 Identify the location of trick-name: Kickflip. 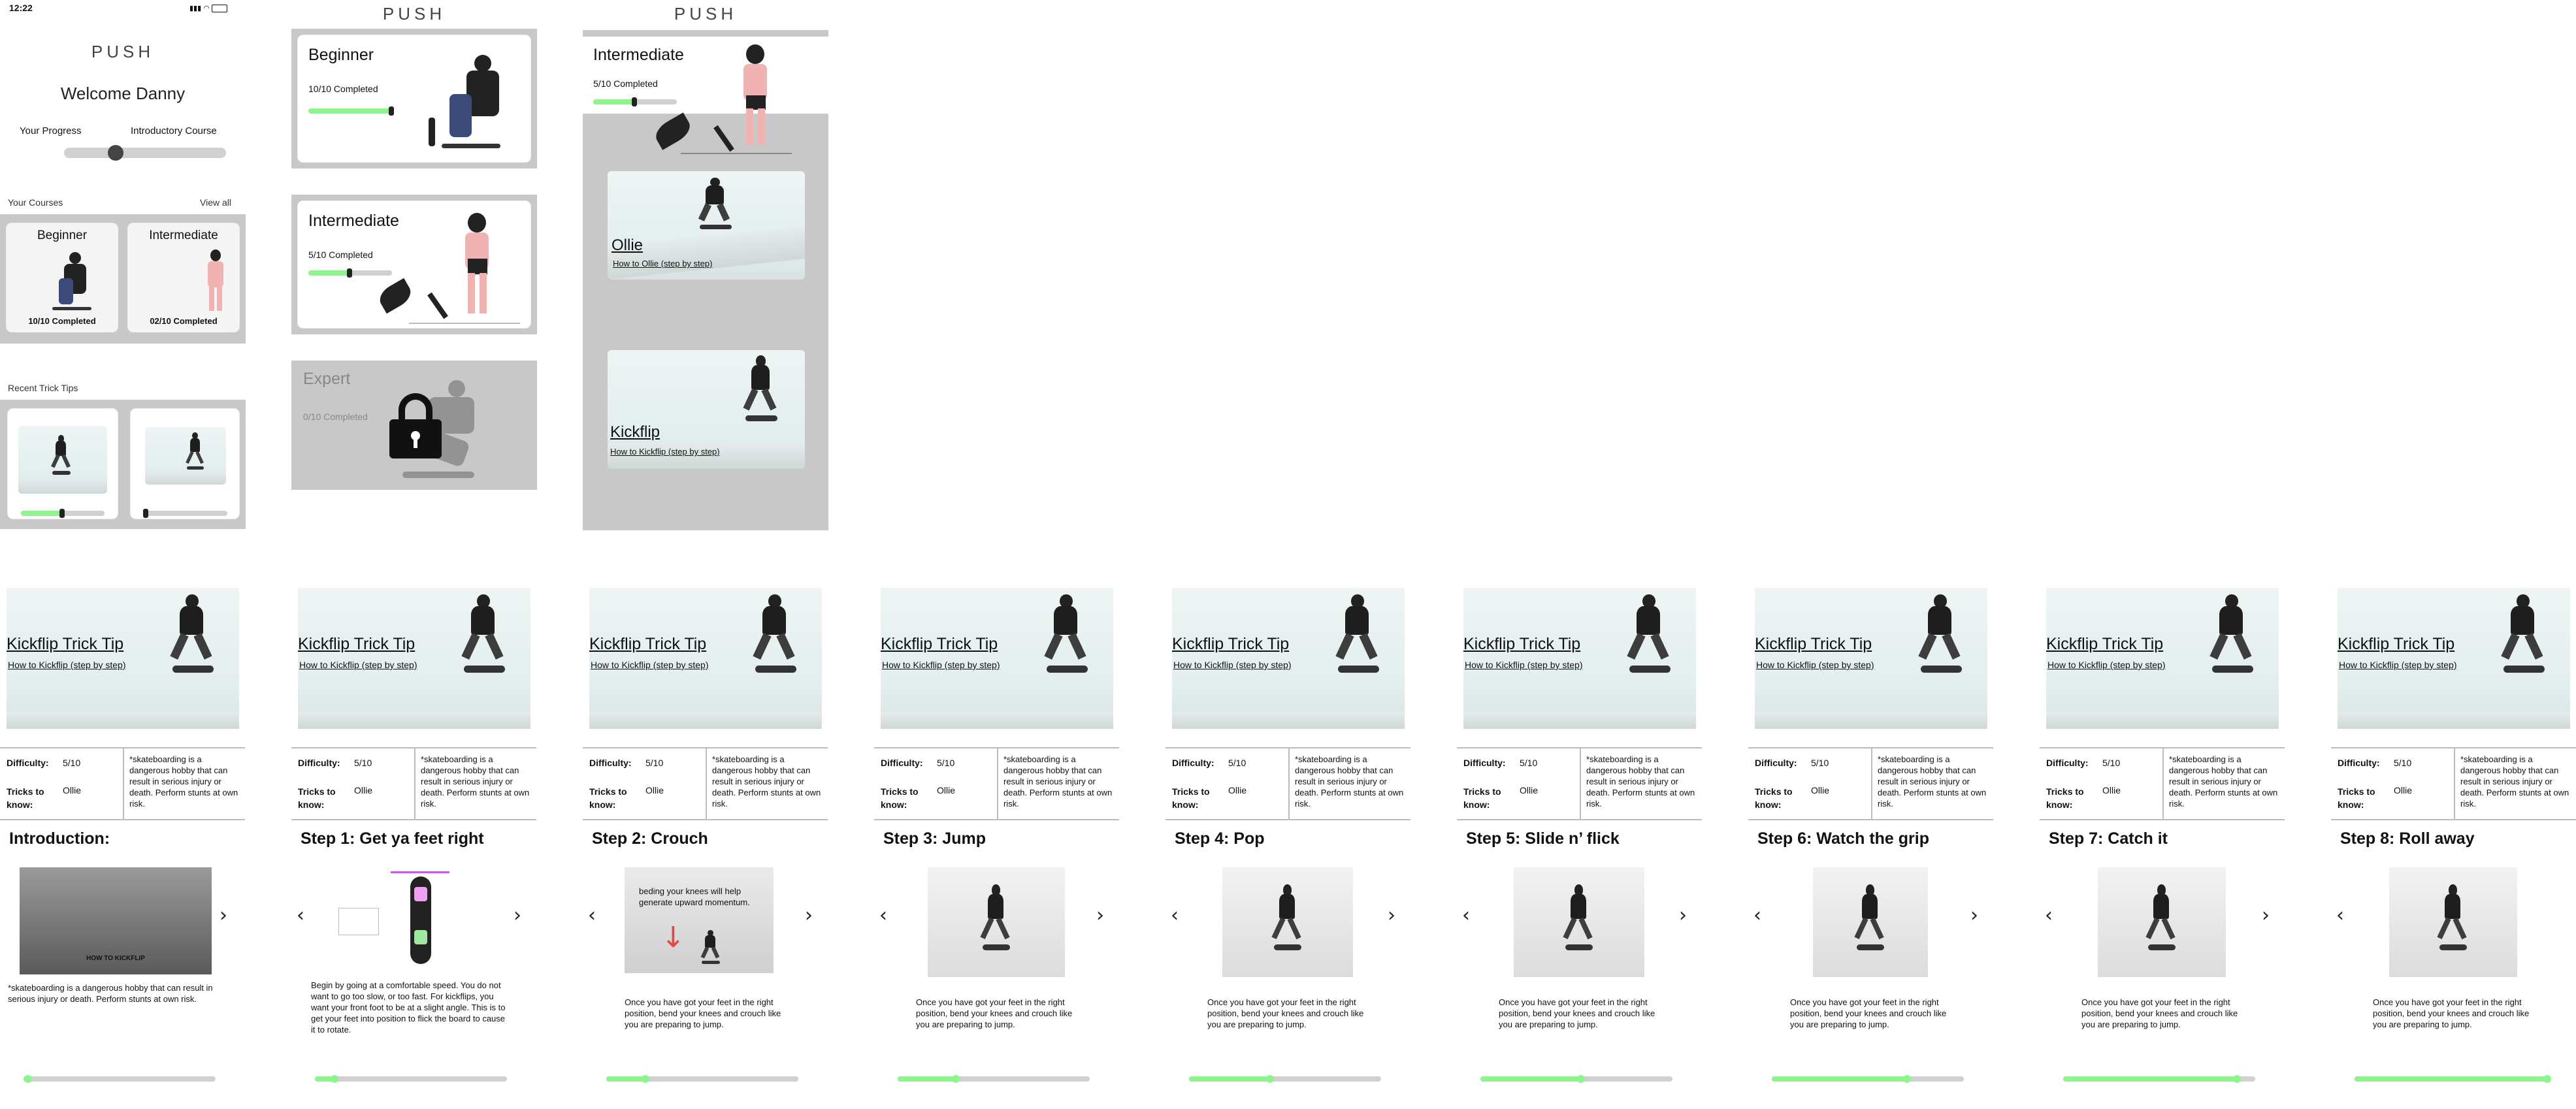
(635, 432).